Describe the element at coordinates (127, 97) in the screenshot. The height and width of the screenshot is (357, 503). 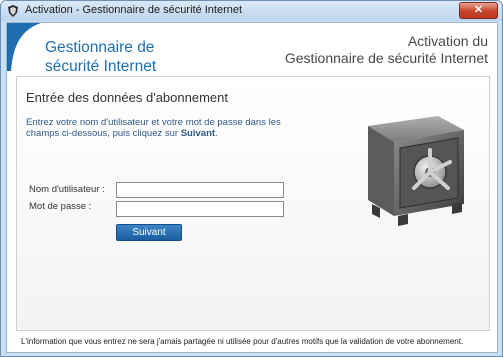
I see `section-title: Entrée des données d'abonnement` at that location.